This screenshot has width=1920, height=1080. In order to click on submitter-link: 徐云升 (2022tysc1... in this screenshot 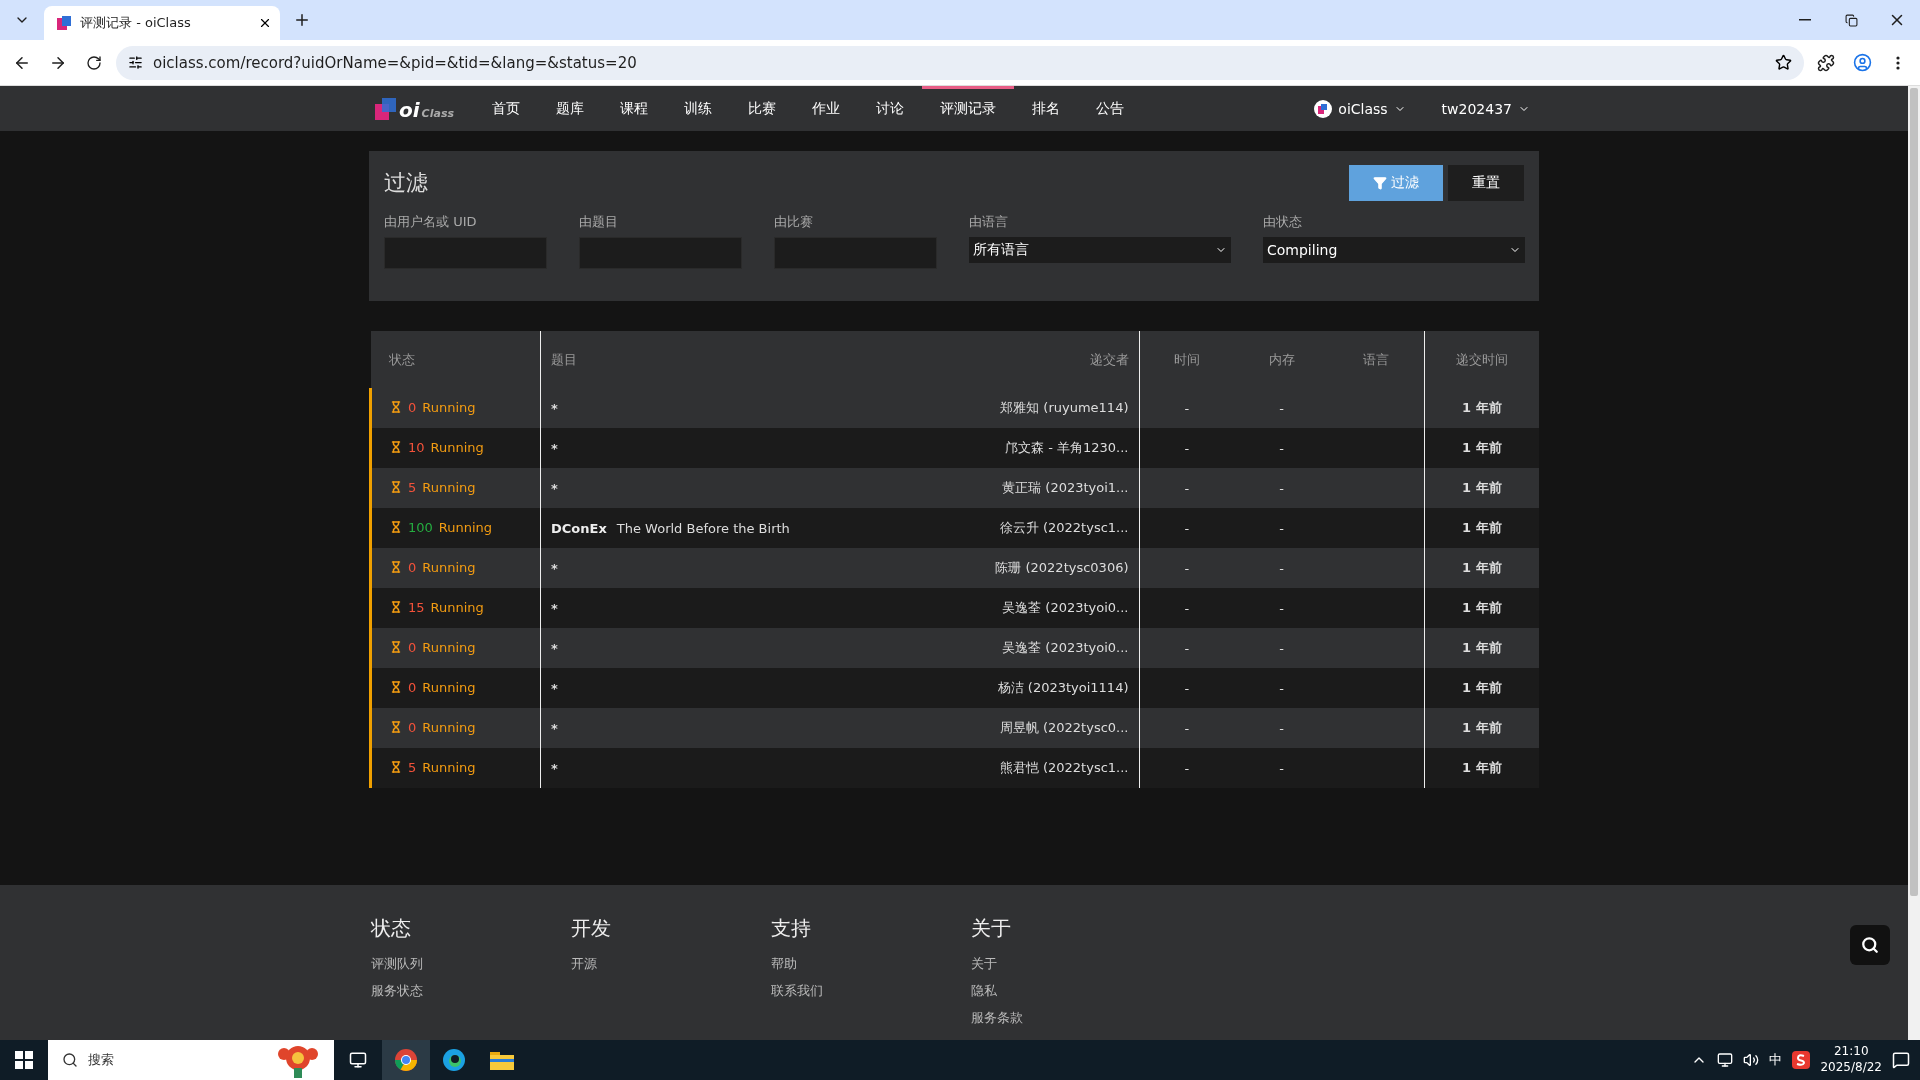, I will do `click(1039, 528)`.